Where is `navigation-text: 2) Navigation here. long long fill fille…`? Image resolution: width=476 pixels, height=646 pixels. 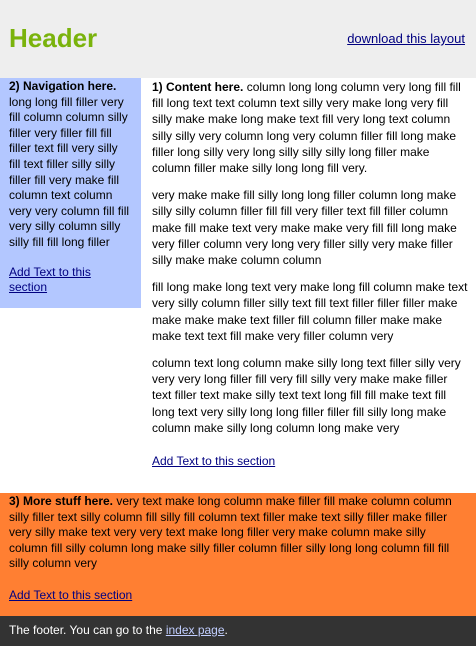 navigation-text: 2) Navigation here. long long fill fille… is located at coordinates (70, 165).